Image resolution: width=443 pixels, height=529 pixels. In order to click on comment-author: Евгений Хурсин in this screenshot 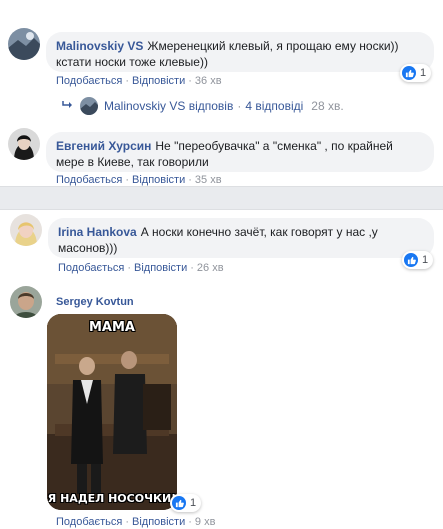, I will do `click(103, 146)`.